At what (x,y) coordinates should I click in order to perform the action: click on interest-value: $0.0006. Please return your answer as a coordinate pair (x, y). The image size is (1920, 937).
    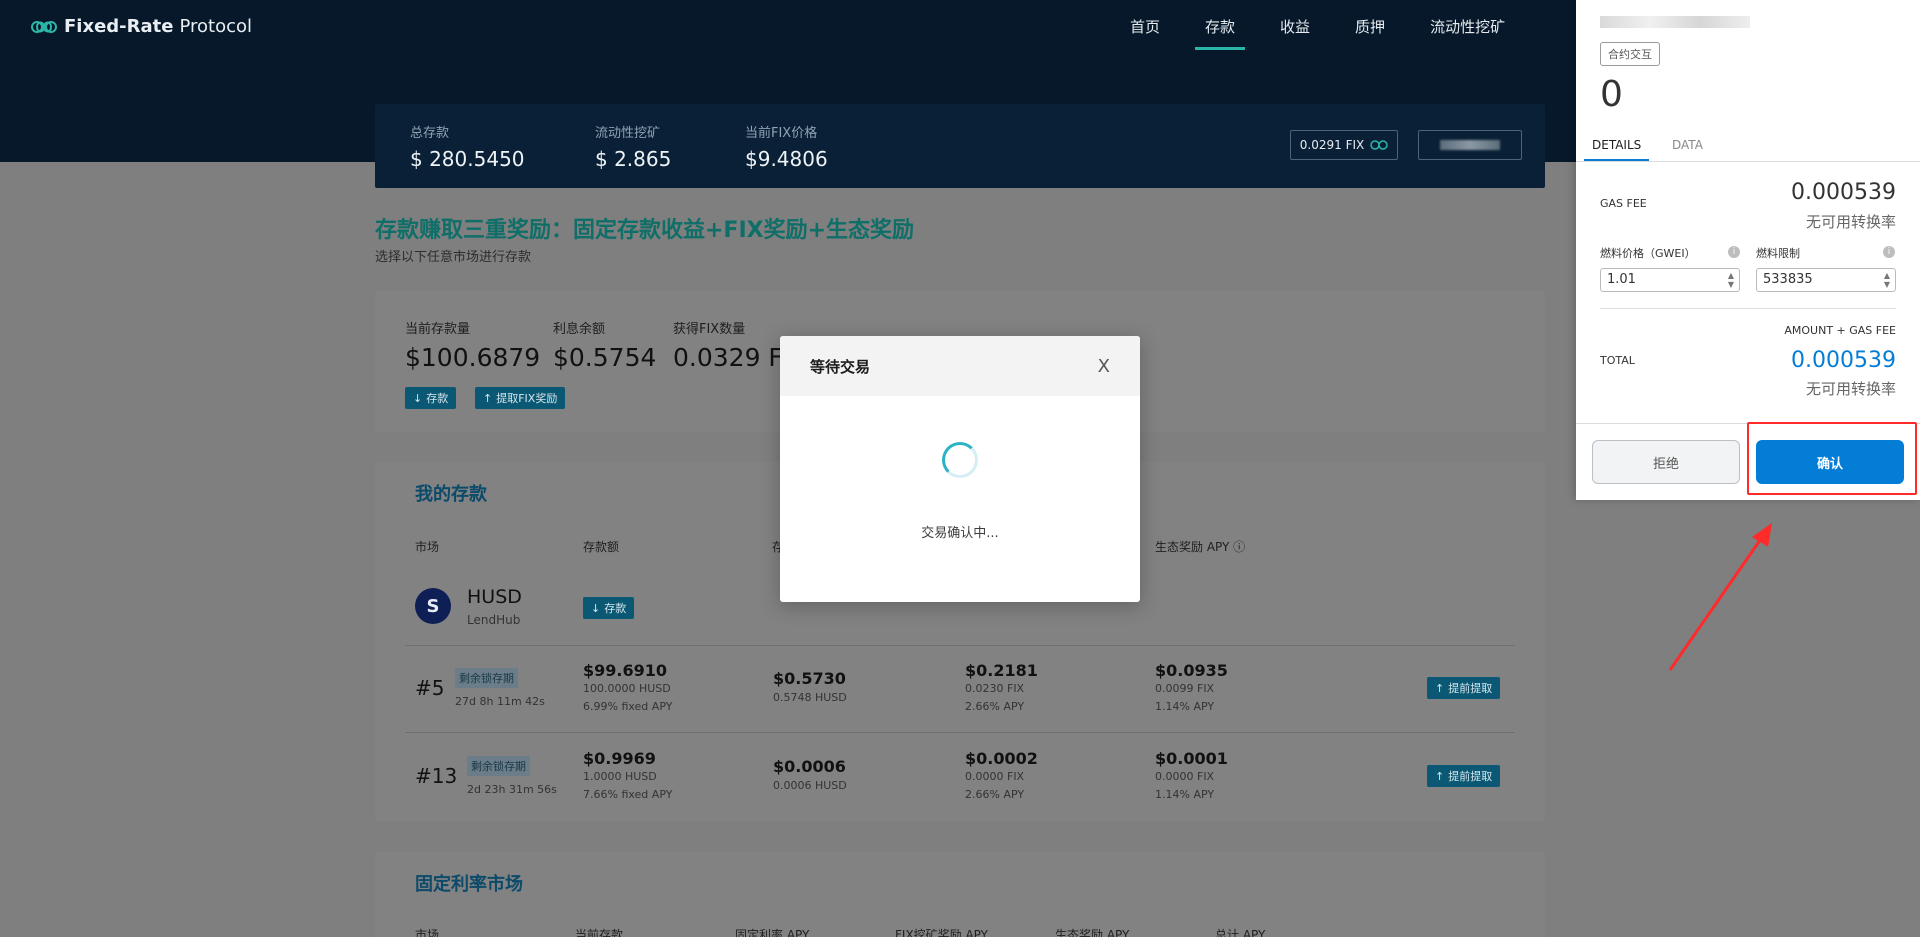
    Looking at the image, I should click on (809, 766).